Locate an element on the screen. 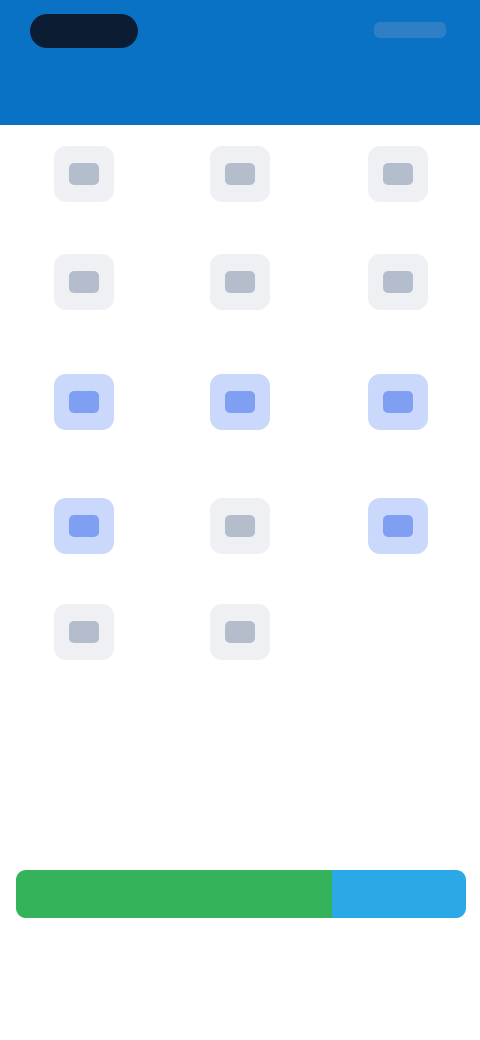 This screenshot has height=1040, width=480. status-pill is located at coordinates (84, 31).